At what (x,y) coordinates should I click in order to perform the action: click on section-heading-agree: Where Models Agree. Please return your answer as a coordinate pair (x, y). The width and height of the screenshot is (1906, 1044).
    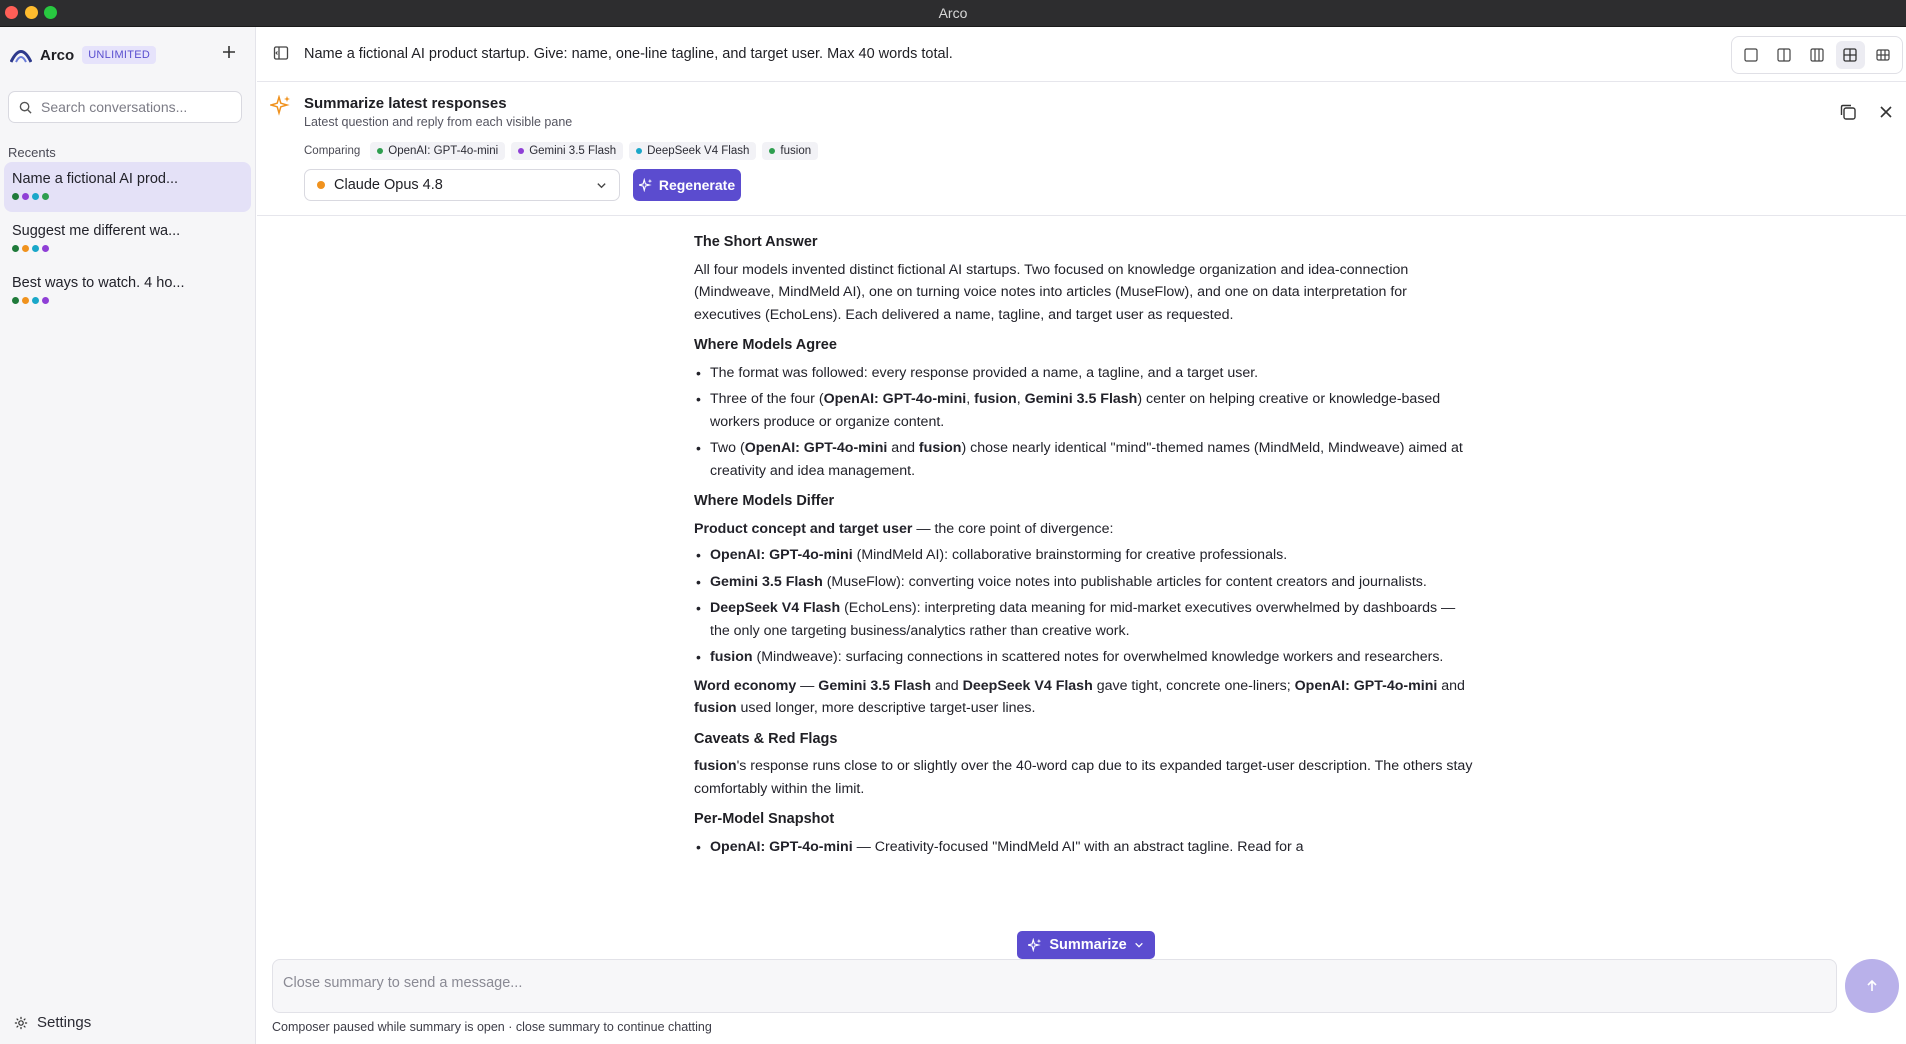
    Looking at the image, I should click on (765, 345).